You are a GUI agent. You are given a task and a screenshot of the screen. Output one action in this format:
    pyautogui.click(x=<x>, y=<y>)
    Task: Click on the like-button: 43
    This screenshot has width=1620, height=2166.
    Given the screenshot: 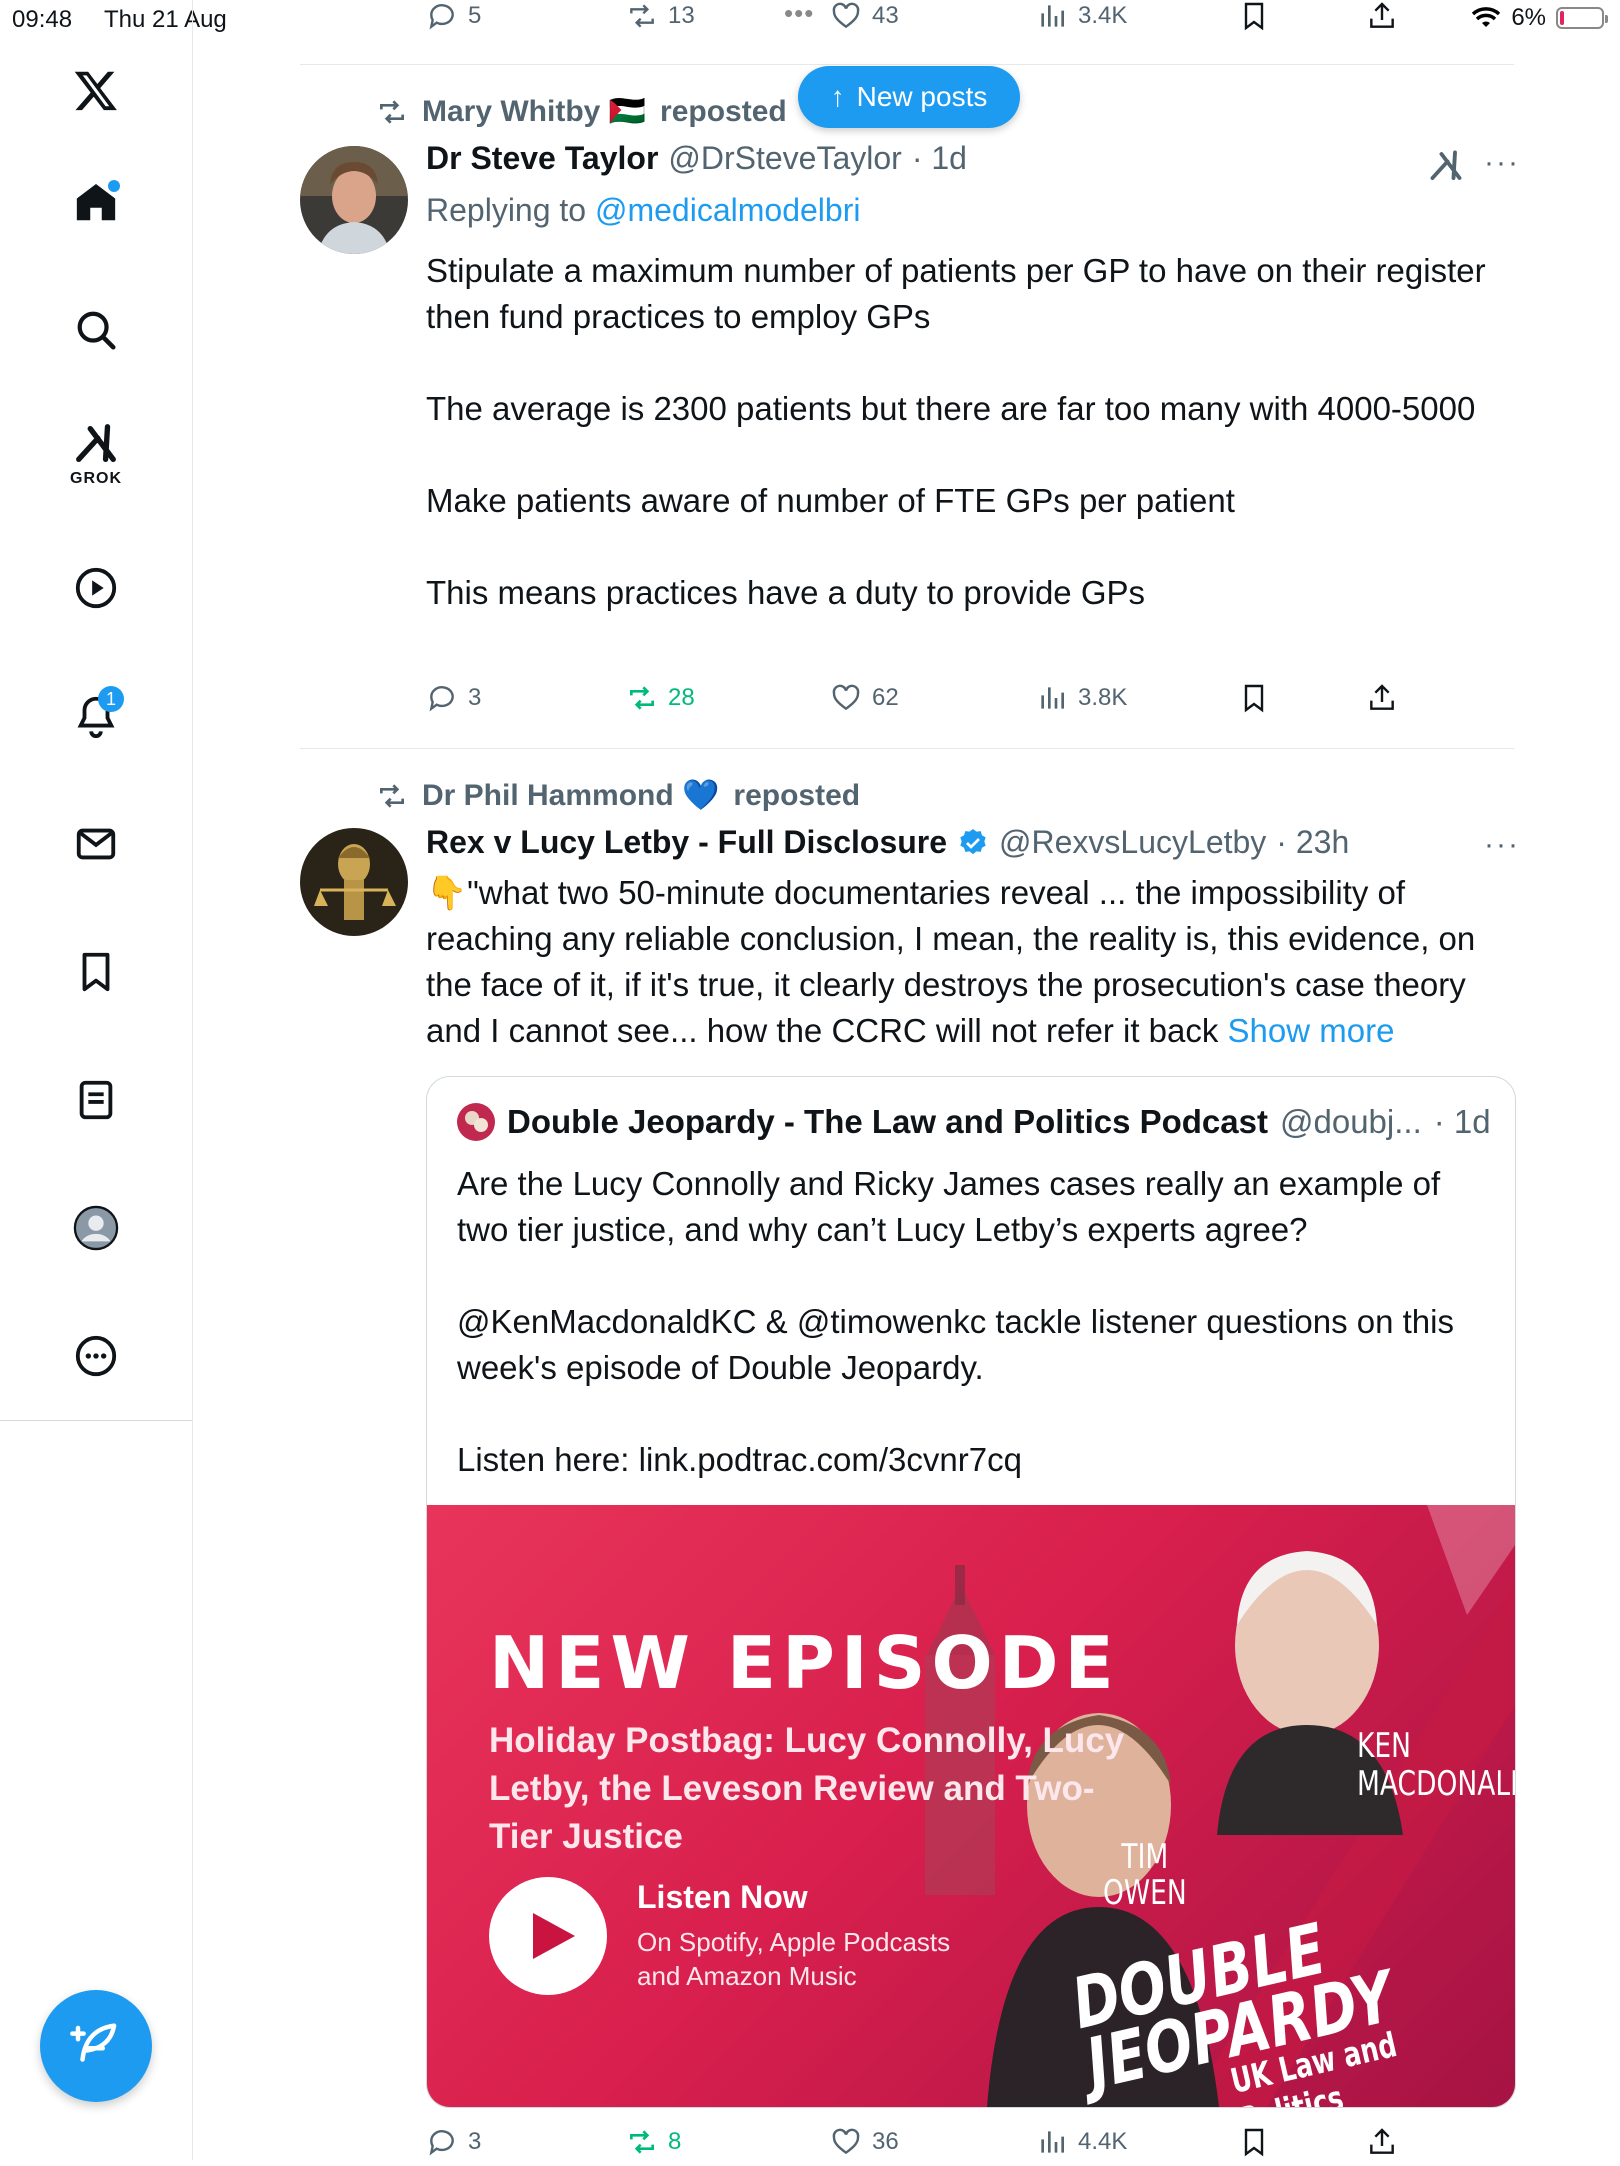 What is the action you would take?
    pyautogui.click(x=864, y=16)
    